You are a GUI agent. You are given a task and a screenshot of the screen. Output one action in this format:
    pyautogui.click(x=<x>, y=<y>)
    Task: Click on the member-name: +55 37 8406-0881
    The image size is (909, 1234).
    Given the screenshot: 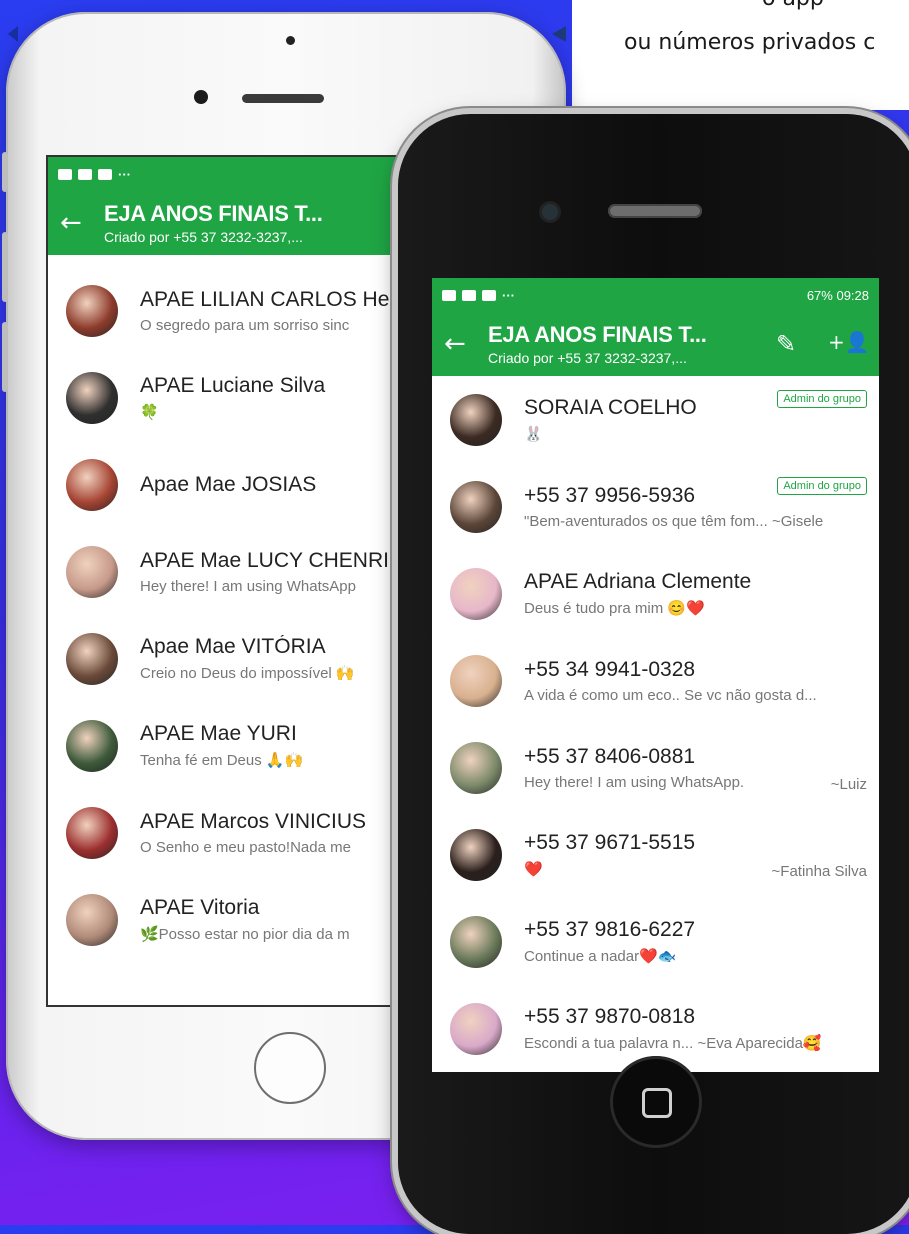 What is the action you would take?
    pyautogui.click(x=610, y=756)
    